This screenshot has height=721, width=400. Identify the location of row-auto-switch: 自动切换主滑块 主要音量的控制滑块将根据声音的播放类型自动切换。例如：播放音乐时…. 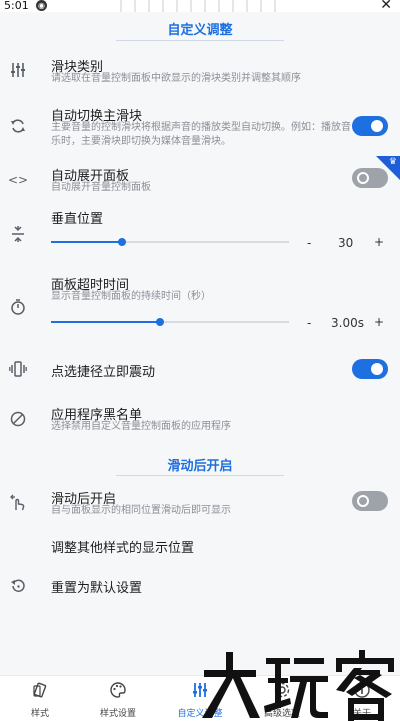
(200, 128).